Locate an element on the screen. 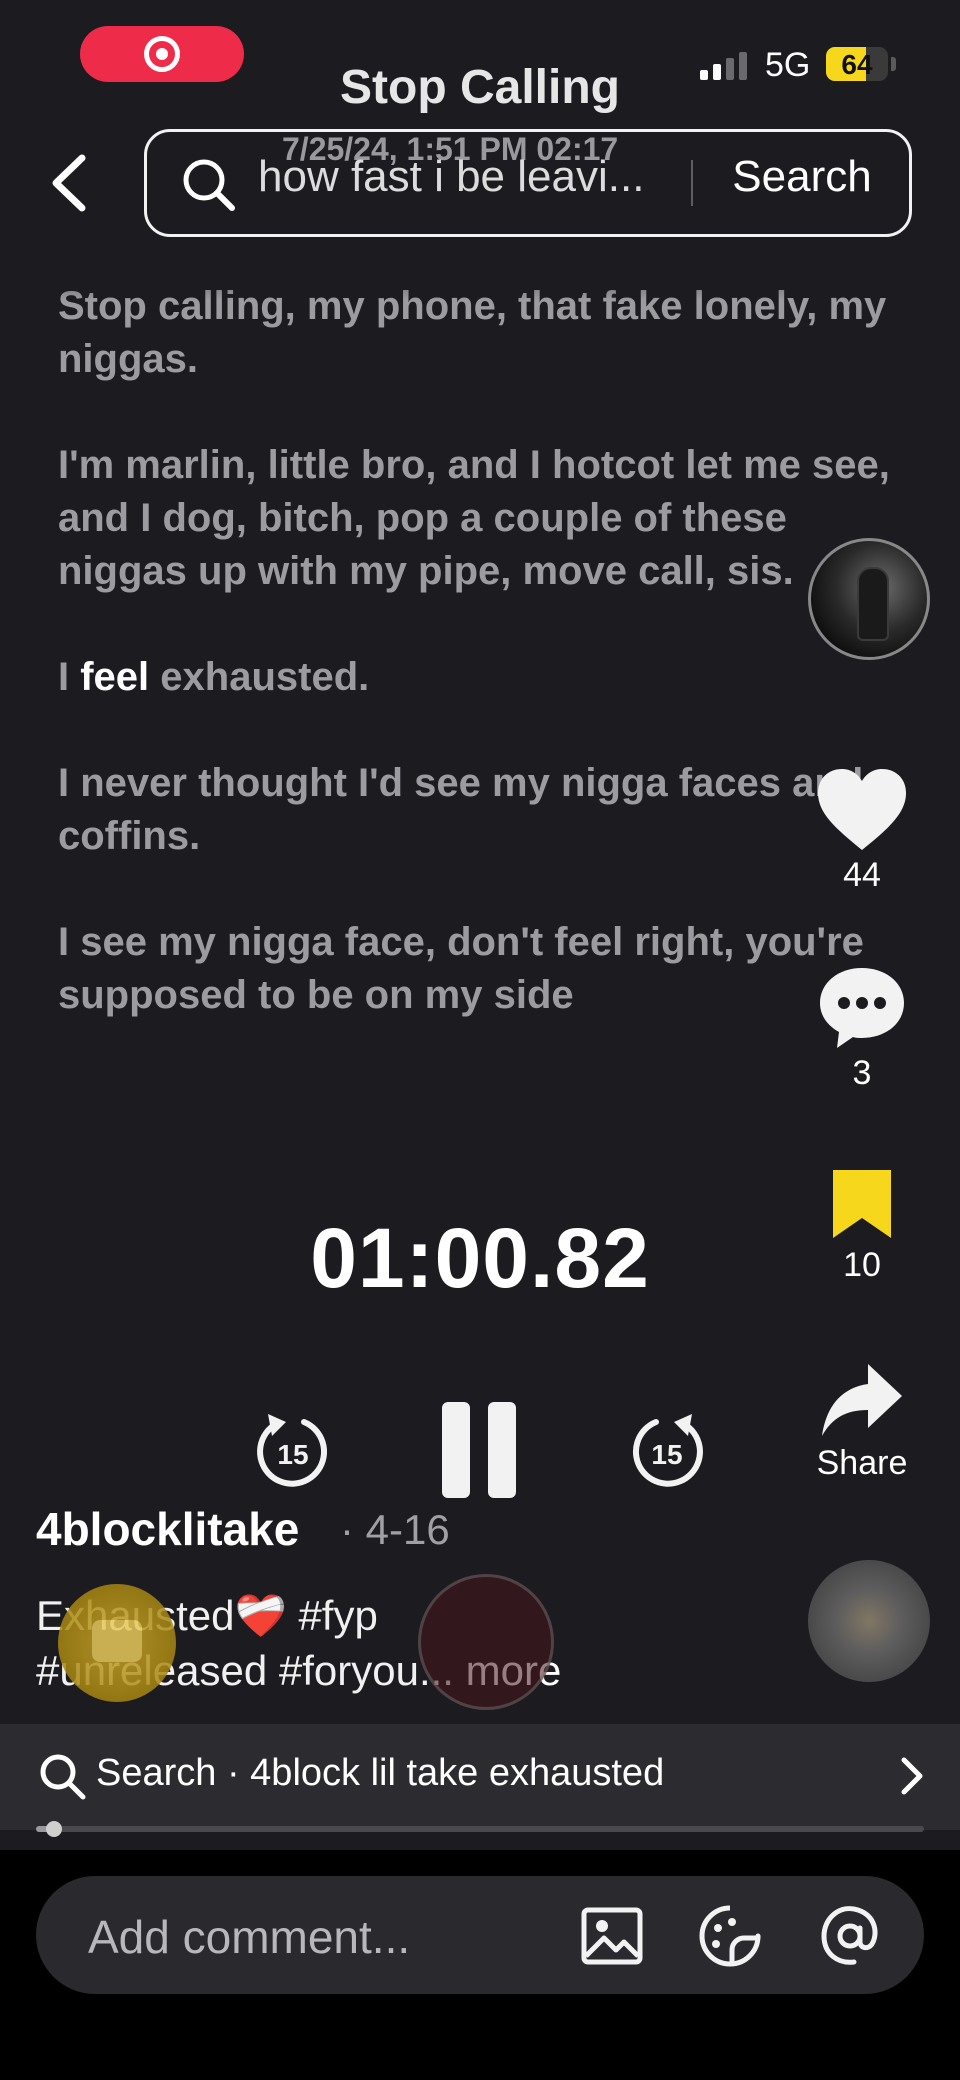 The width and height of the screenshot is (960, 2080). image-icon is located at coordinates (612, 1936).